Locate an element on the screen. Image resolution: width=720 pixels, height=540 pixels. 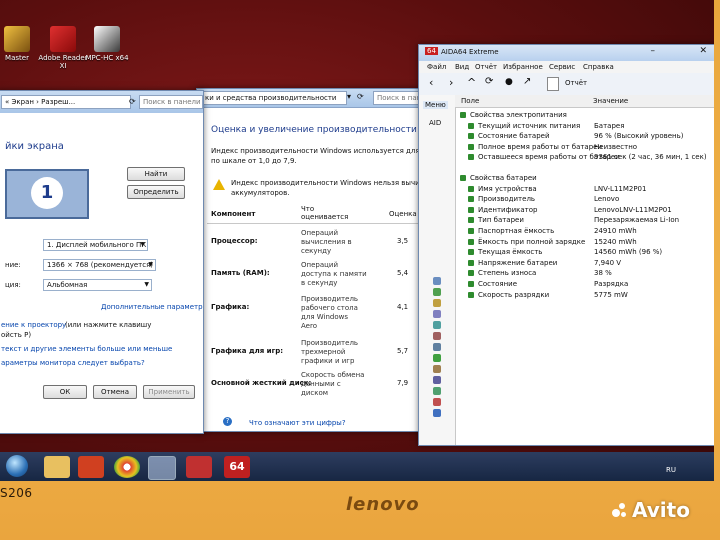
perf-row-rated: графики и игр is located at coordinates (328, 361).